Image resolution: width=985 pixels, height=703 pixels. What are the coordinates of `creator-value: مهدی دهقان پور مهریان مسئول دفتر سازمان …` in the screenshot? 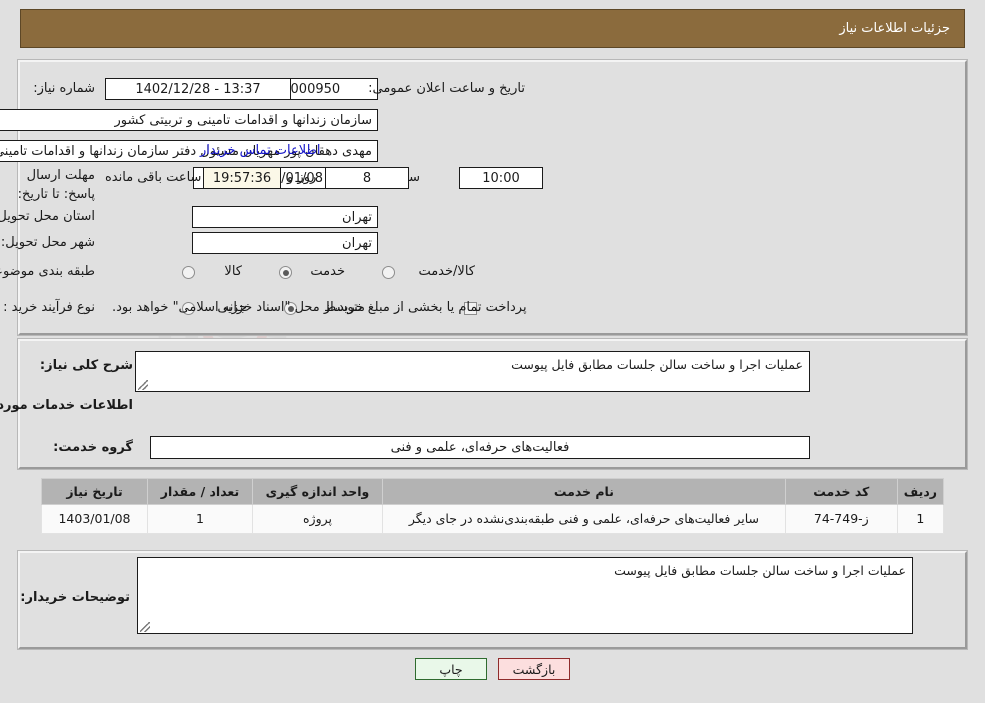 It's located at (189, 151).